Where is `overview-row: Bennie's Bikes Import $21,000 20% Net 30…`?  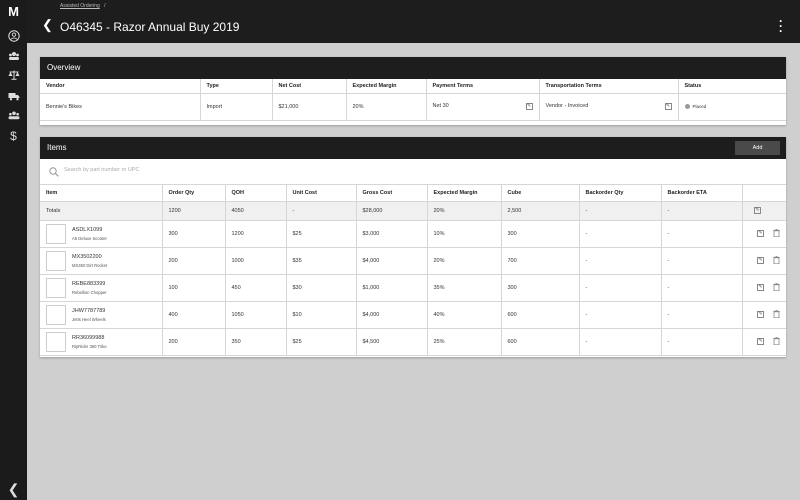
overview-row: Bennie's Bikes Import $21,000 20% Net 30… is located at coordinates (413, 107).